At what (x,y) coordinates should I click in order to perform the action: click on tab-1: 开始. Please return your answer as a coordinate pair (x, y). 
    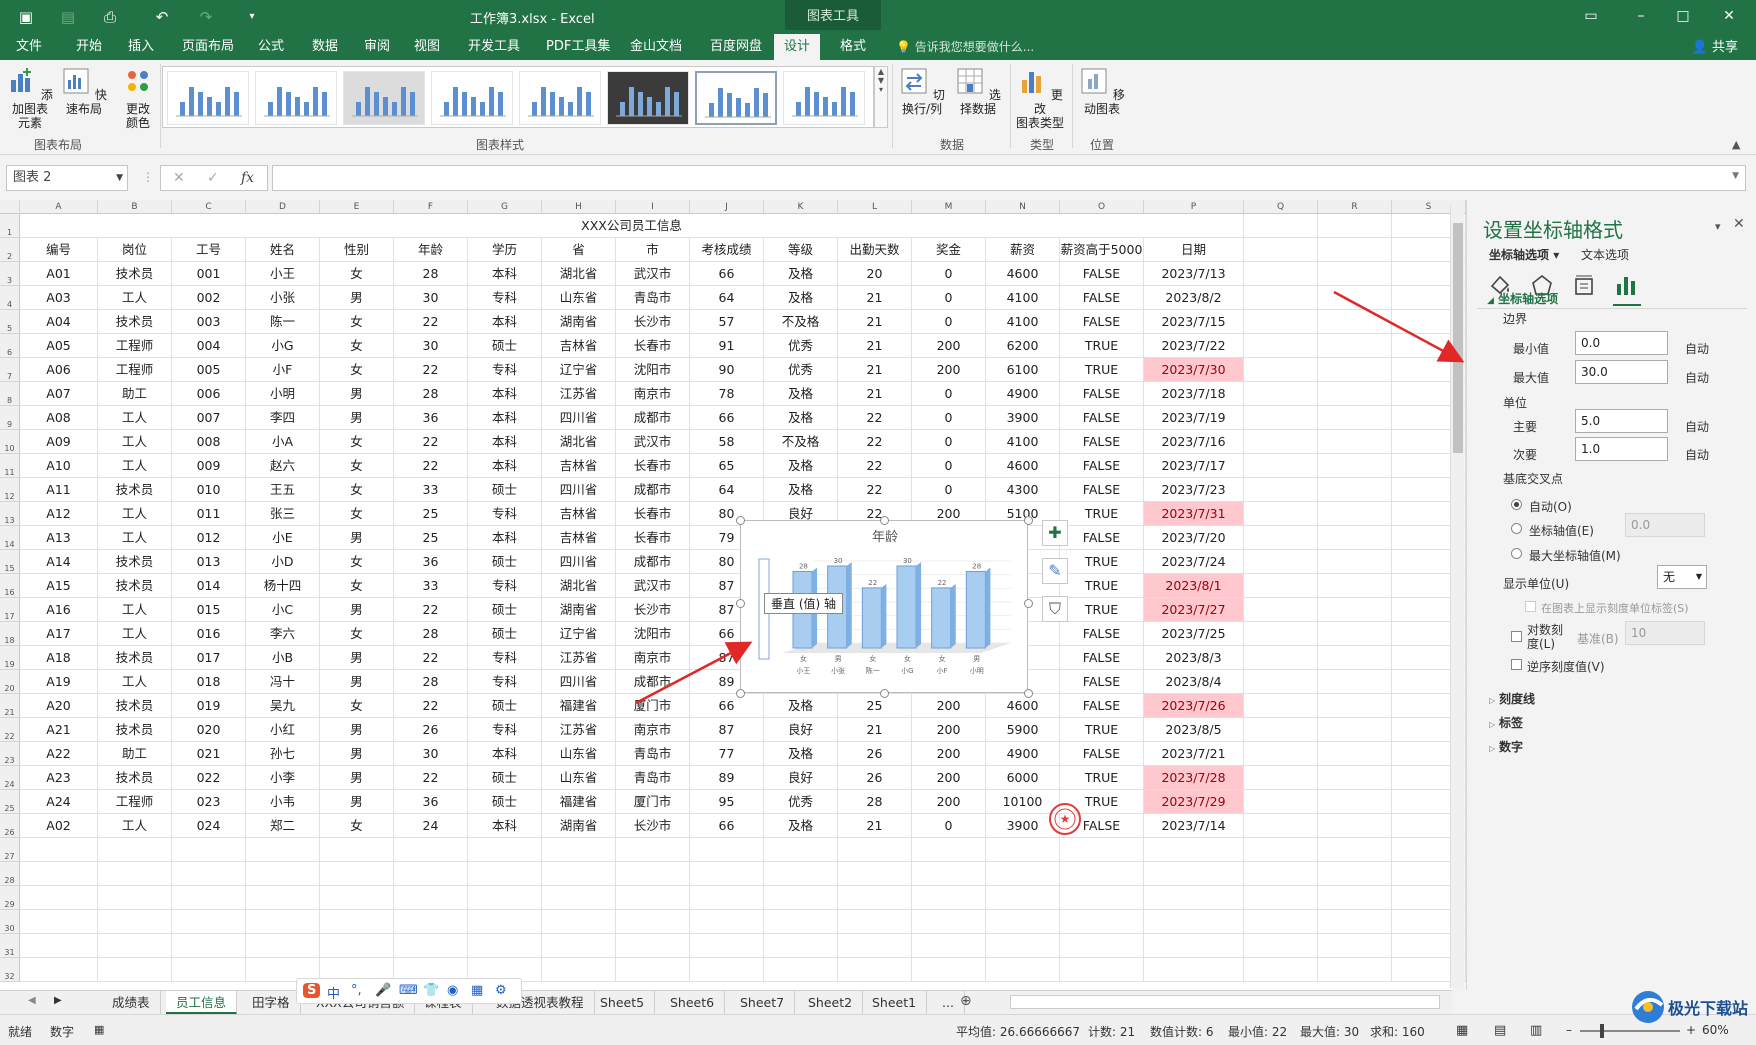
    Looking at the image, I should click on (89, 47).